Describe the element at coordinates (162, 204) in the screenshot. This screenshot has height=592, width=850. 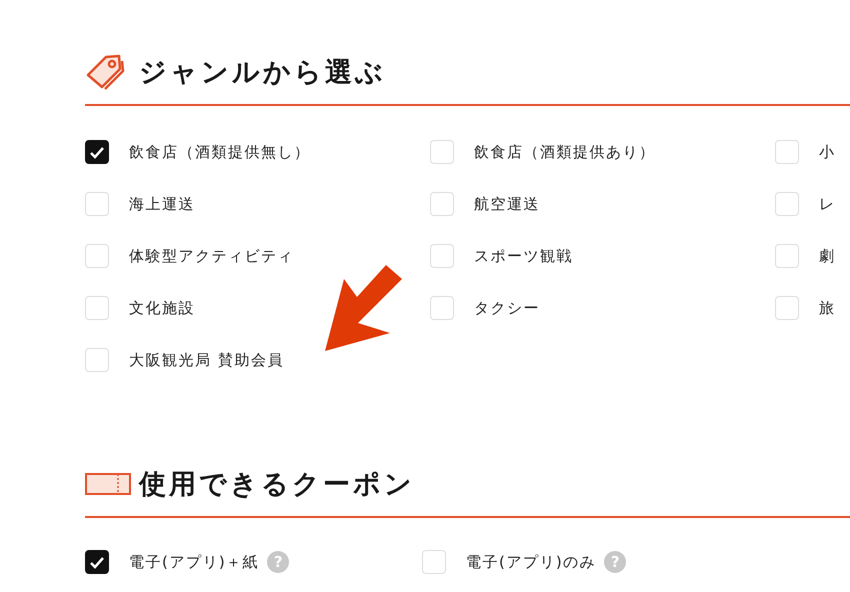
I see `option-label: 海上運送` at that location.